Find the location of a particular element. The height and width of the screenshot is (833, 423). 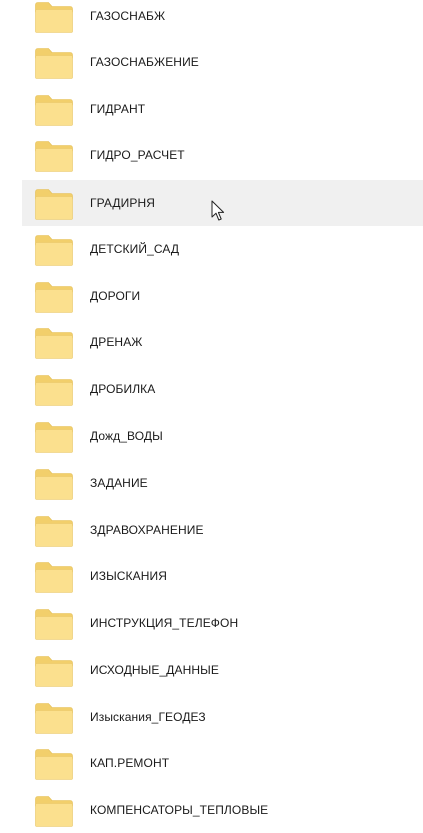

folder-name: ИЗЫСКАНИЯ is located at coordinates (129, 576).